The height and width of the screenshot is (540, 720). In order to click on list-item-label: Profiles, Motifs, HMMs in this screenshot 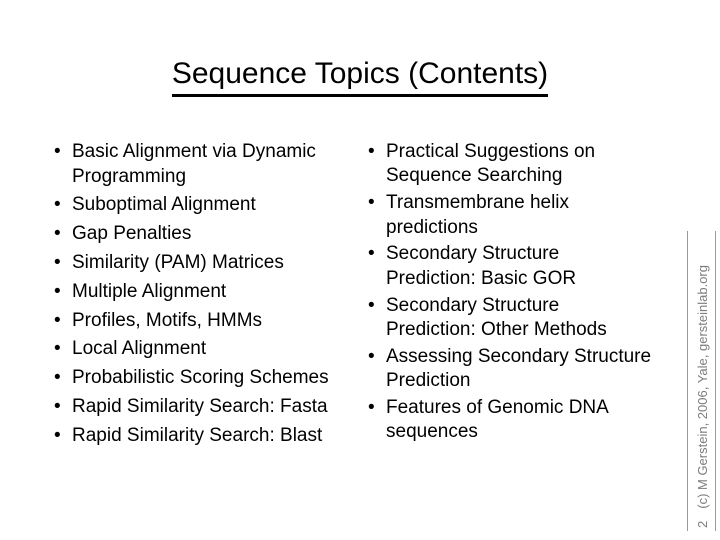, I will do `click(167, 320)`.